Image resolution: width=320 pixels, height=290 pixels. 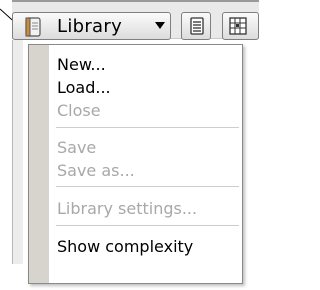 I want to click on menu-item-save: Save, so click(x=76, y=147).